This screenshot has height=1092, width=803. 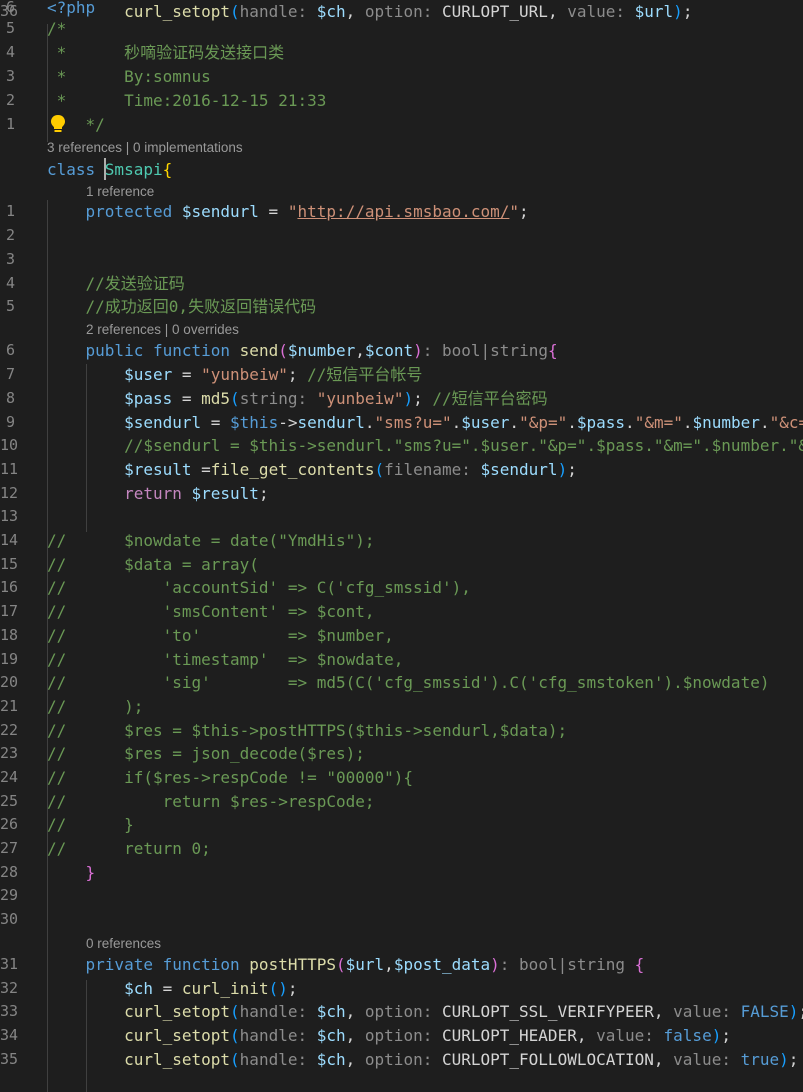 What do you see at coordinates (216, 398) in the screenshot?
I see `code-token: md5` at bounding box center [216, 398].